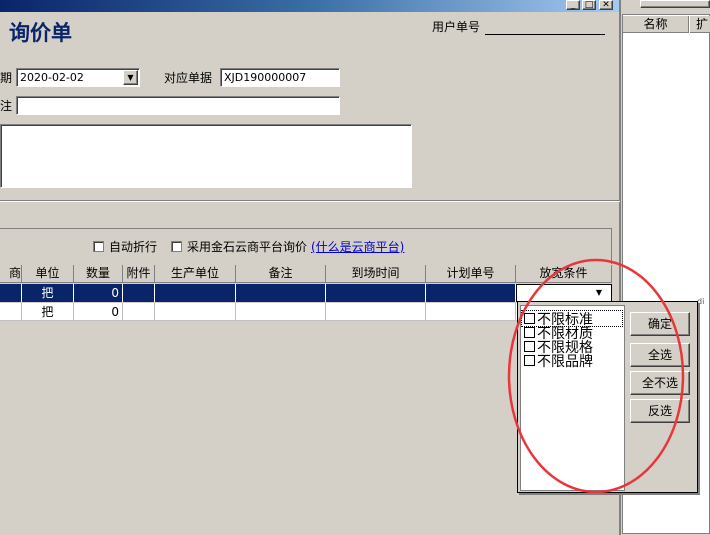 The height and width of the screenshot is (535, 710). What do you see at coordinates (98, 246) in the screenshot?
I see `auto-discount-checkbox` at bounding box center [98, 246].